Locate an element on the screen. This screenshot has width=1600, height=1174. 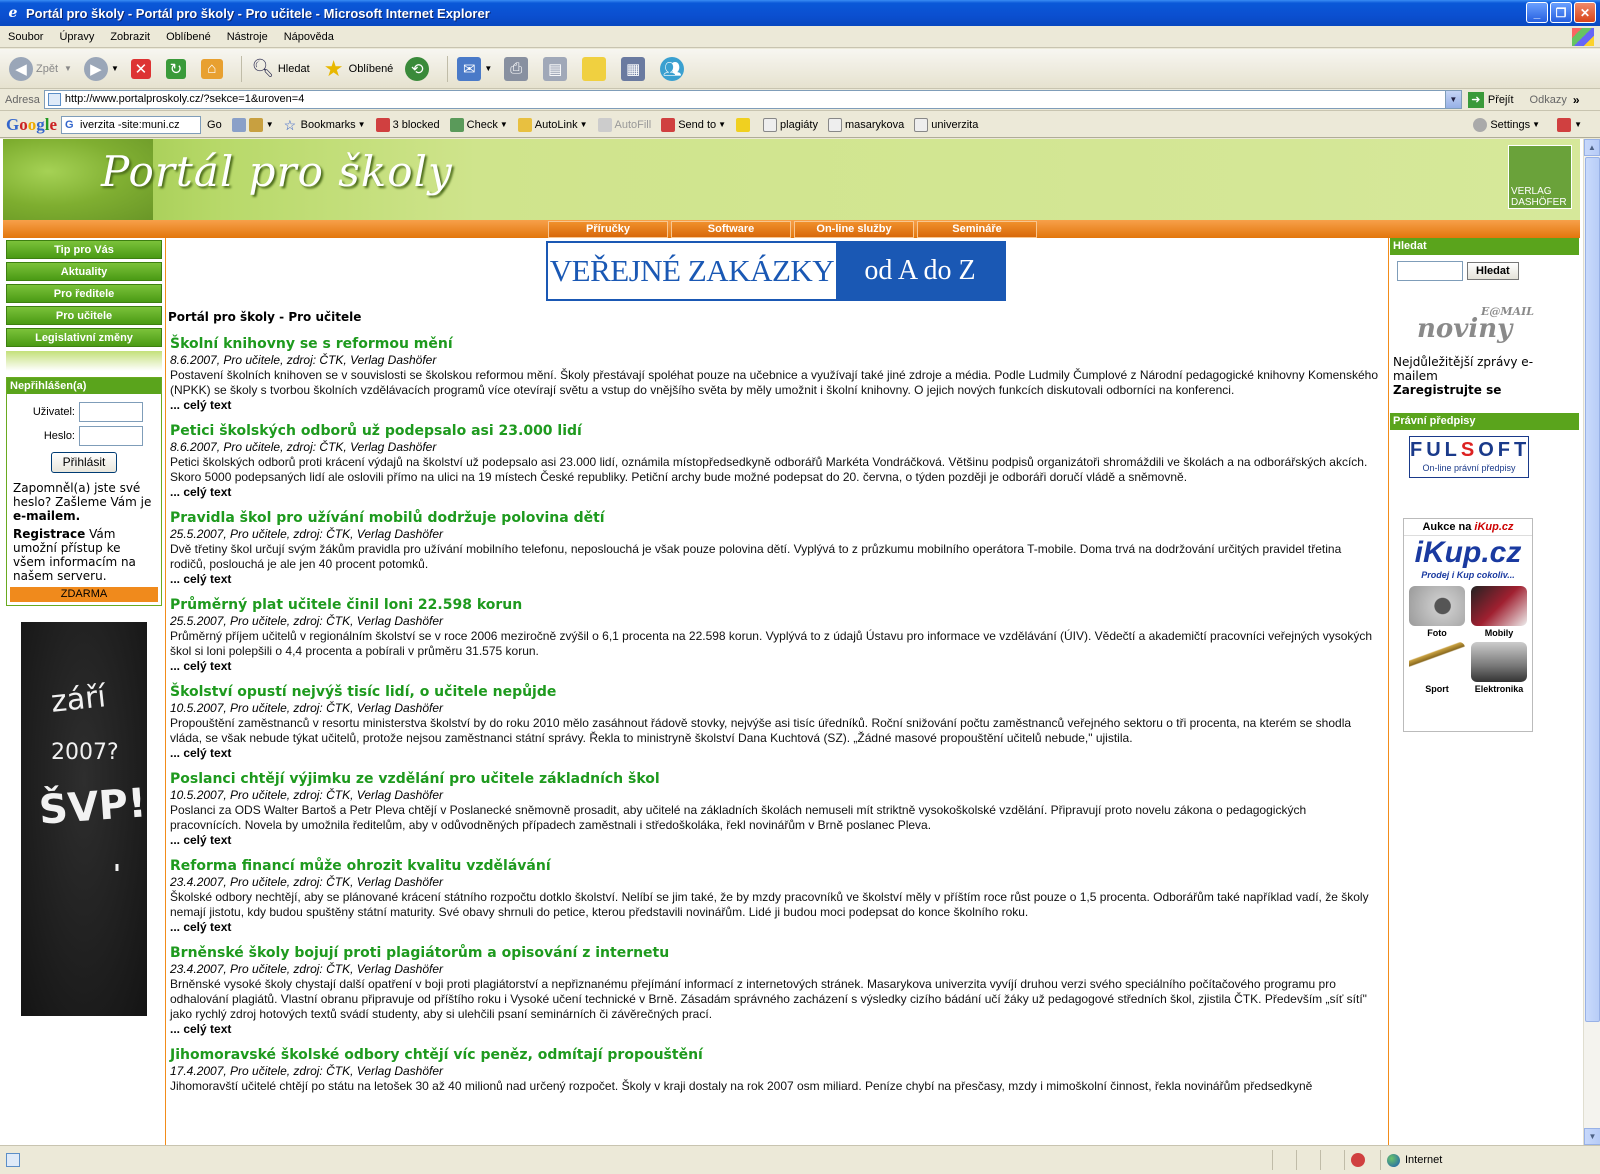
chevron-right-icon: » is located at coordinates (1576, 100).